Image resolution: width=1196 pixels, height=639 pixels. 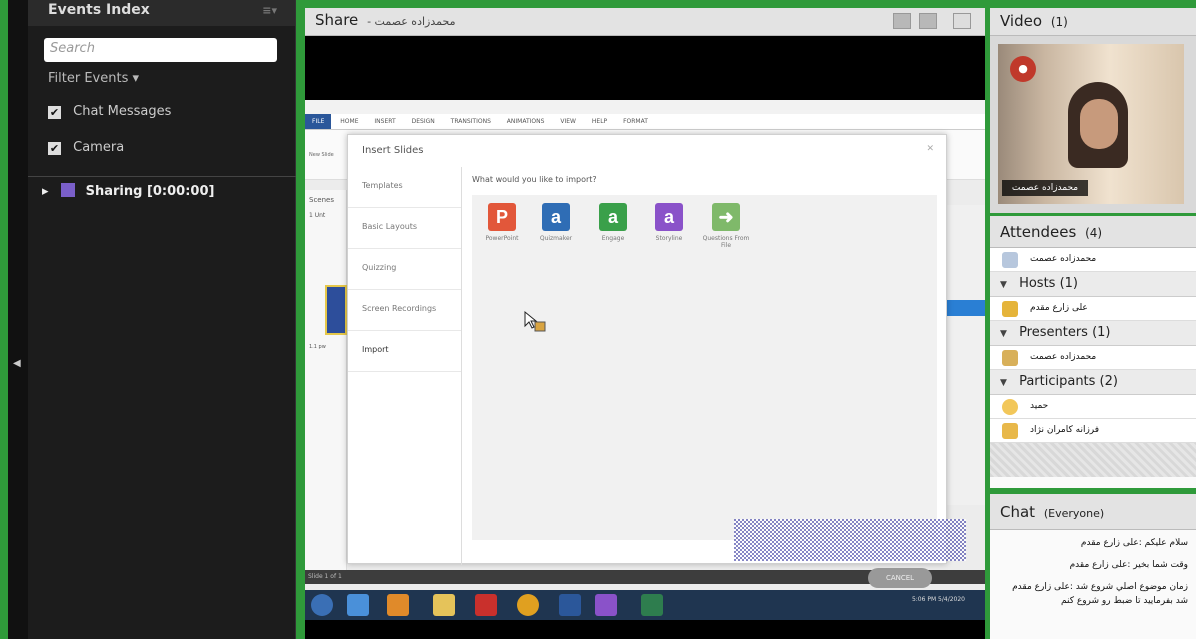 I want to click on attendee-name: حميد, so click(x=1039, y=406).